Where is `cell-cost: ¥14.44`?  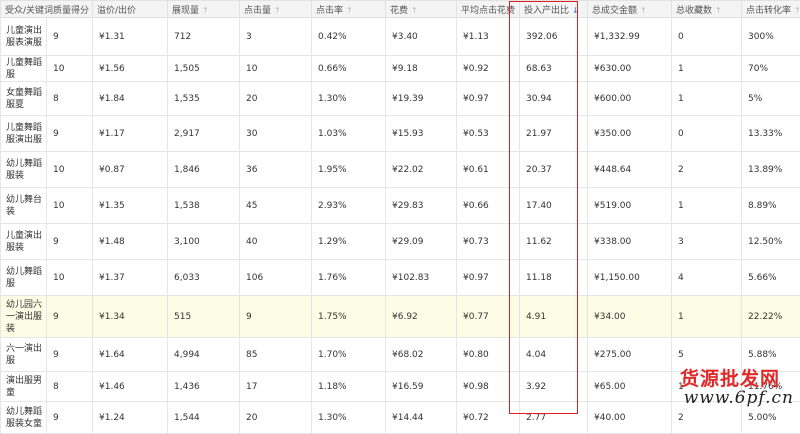
cell-cost: ¥14.44 is located at coordinates (421, 418).